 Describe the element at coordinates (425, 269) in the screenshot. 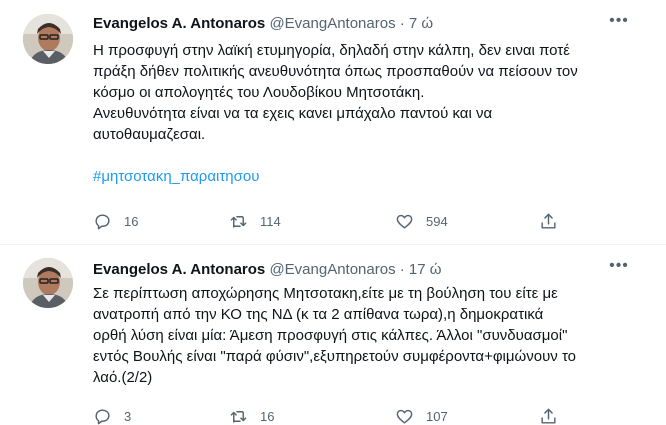

I see `tweet-timestamp: 17 ώ` at that location.